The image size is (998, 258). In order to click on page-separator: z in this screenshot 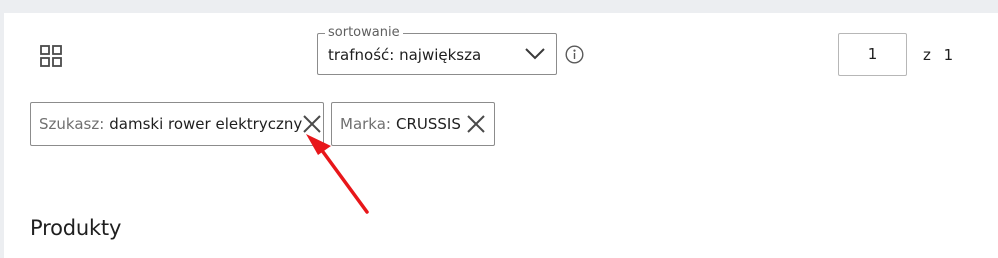, I will do `click(927, 55)`.